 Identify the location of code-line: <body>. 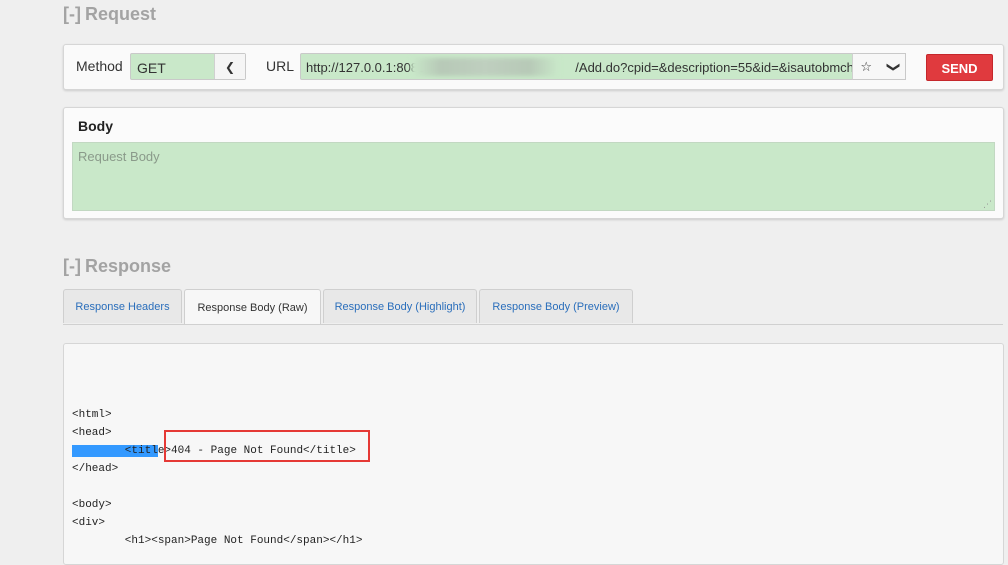
(92, 505).